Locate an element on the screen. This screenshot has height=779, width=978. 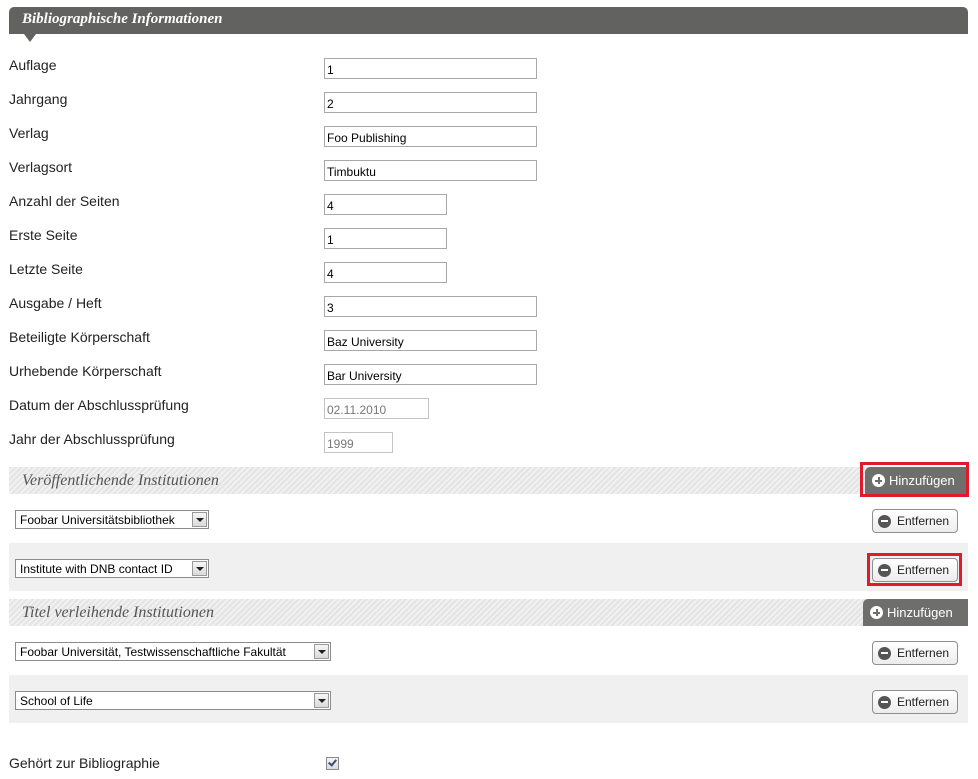
label-verlag: Verlag is located at coordinates (29, 133).